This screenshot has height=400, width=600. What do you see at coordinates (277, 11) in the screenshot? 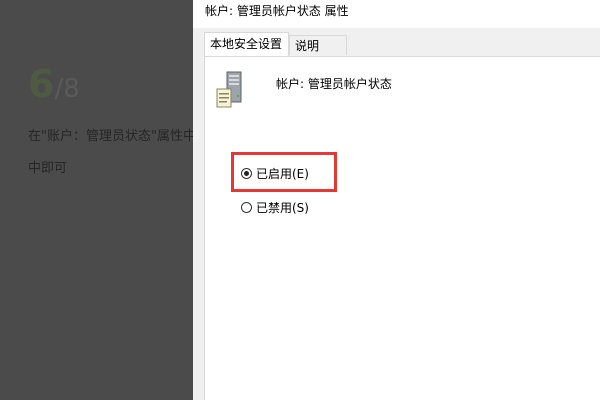
I see `dialog-title: 帐户: 管理员帐户状态 属性` at bounding box center [277, 11].